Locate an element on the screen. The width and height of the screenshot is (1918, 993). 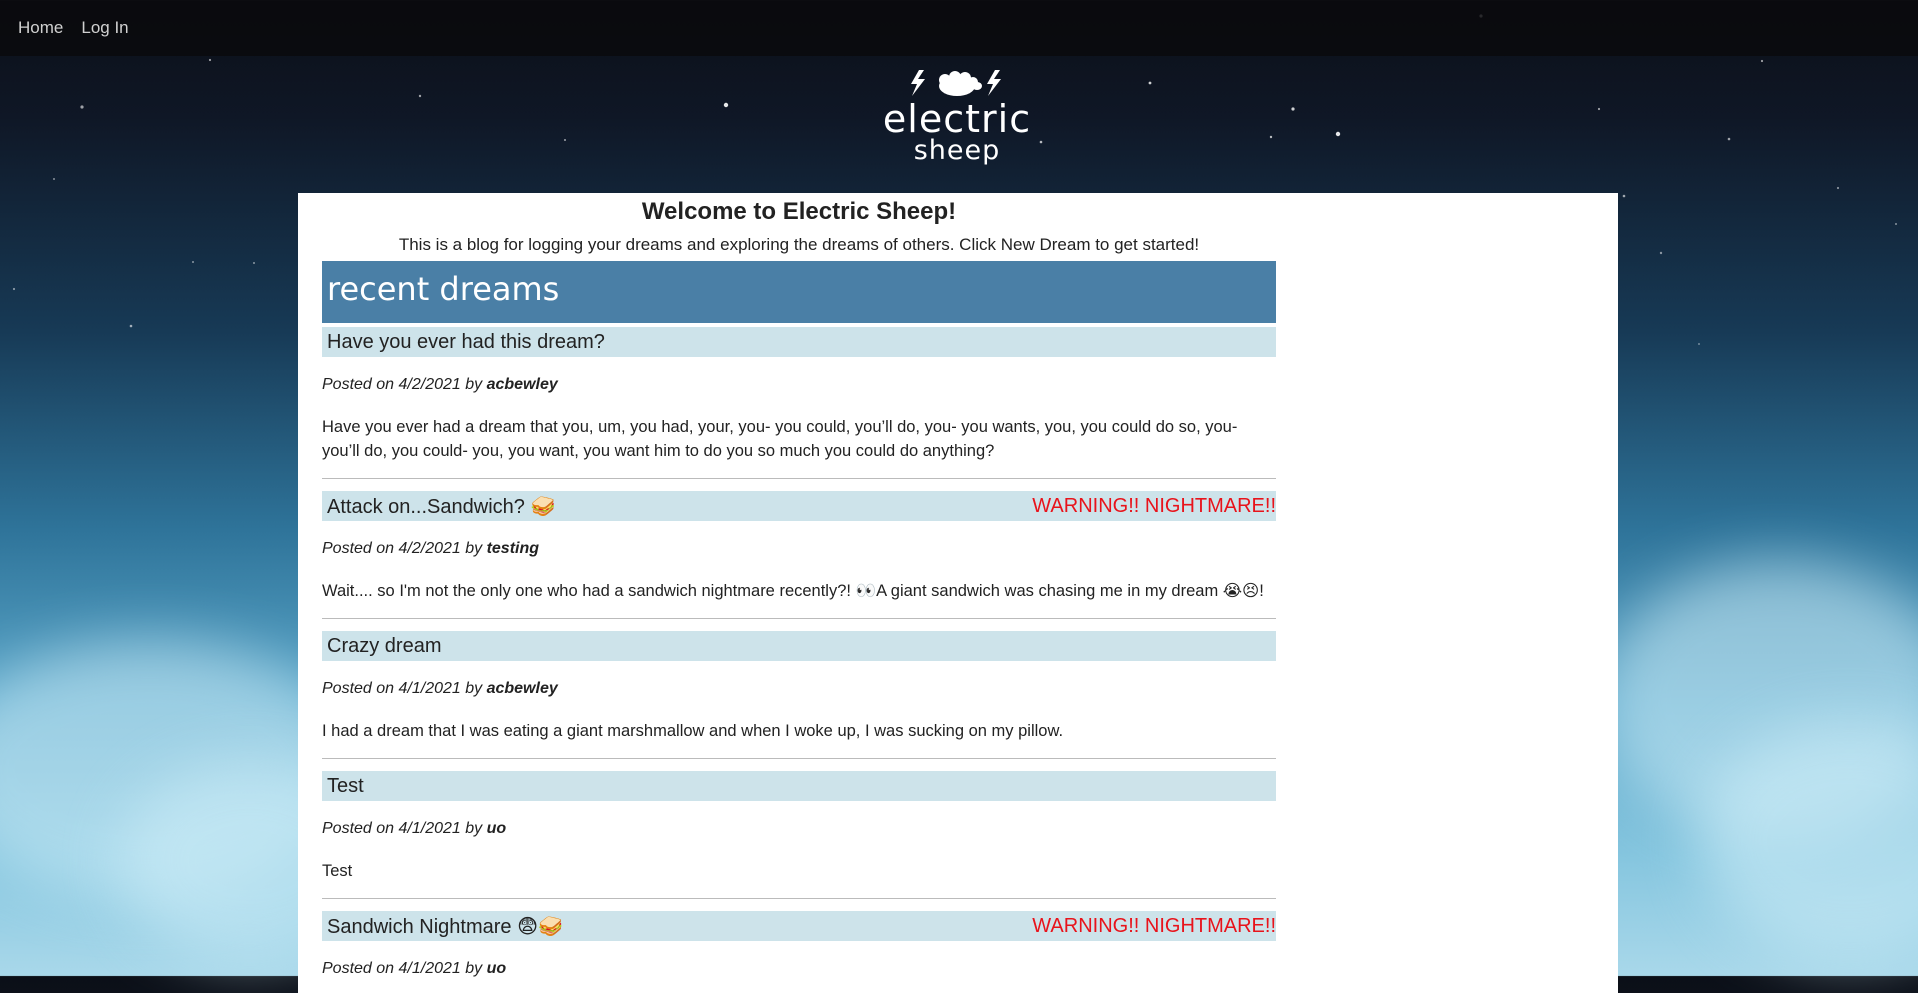
nav-login-link: Log In is located at coordinates (104, 28).